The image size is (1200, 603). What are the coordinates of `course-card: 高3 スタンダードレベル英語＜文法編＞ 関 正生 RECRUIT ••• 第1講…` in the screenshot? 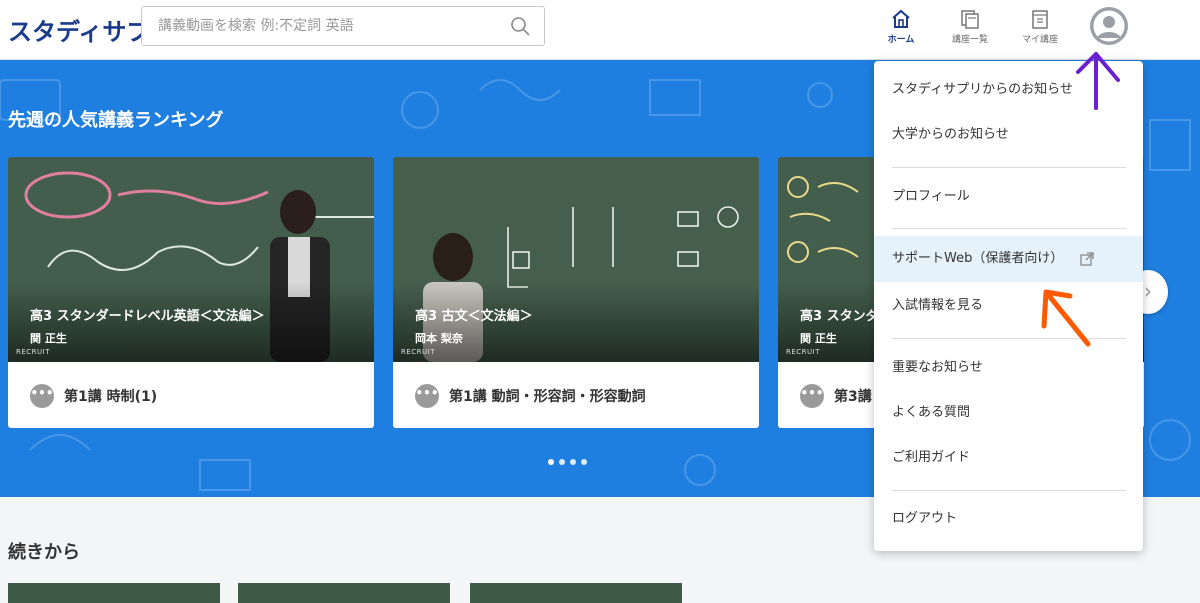 It's located at (191, 292).